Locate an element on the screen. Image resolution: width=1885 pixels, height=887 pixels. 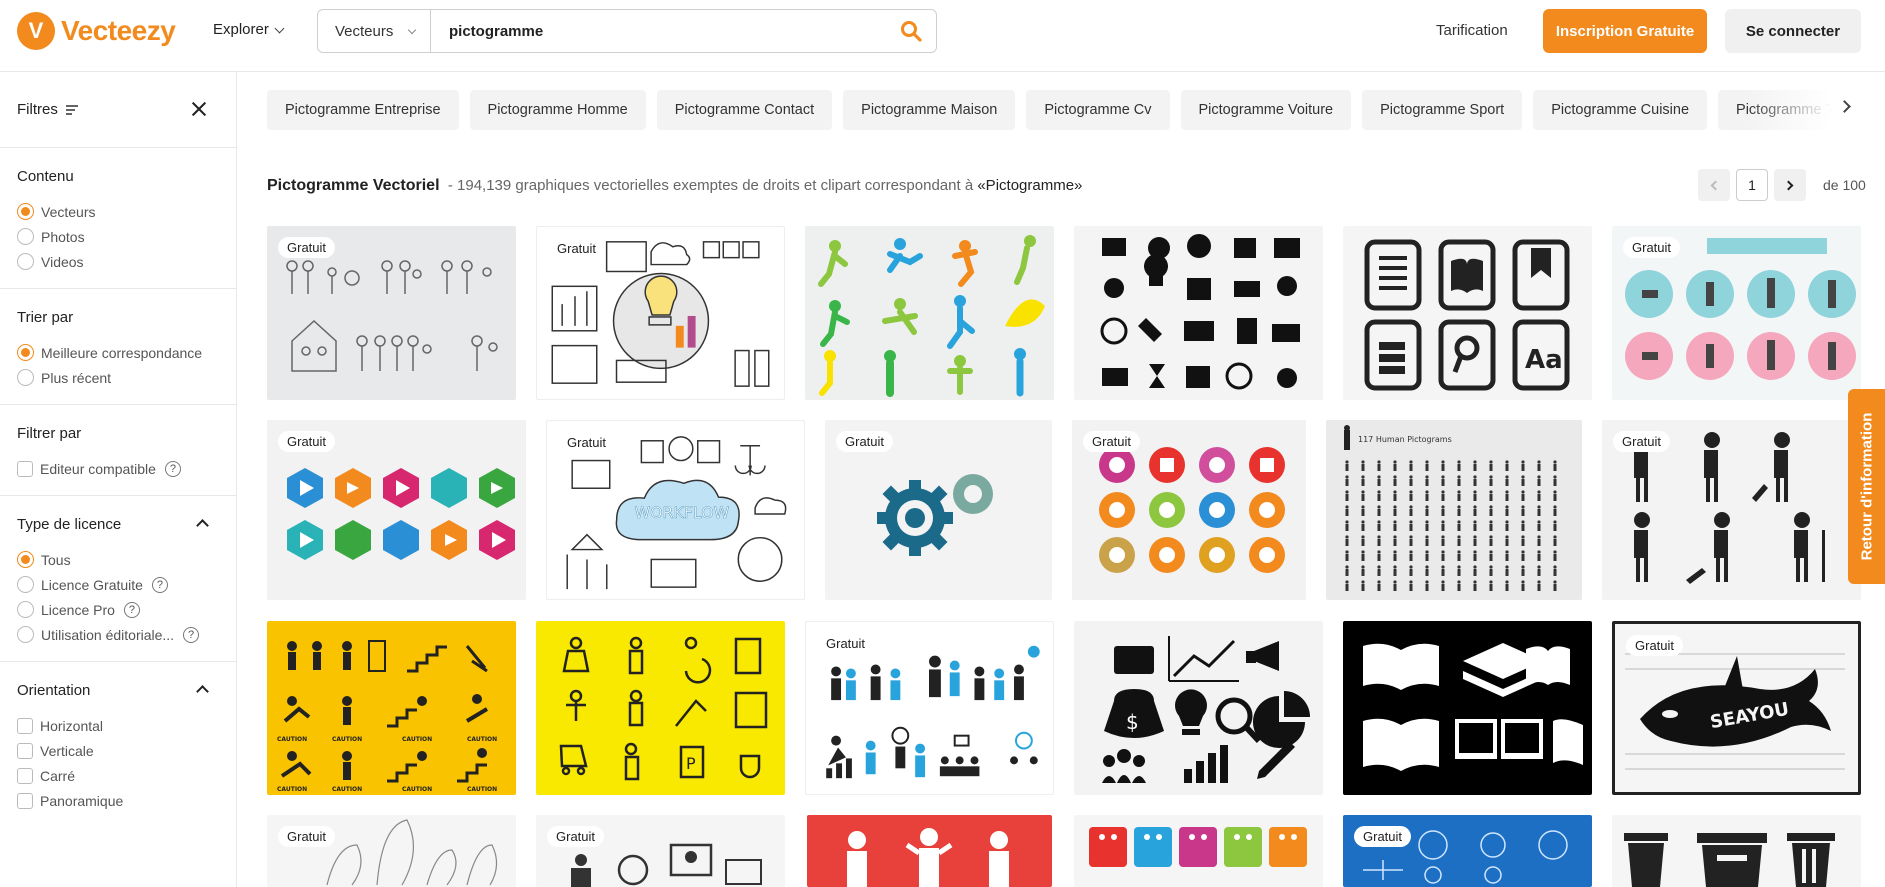
tag-chip: Pictogramme Cuisine is located at coordinates (1620, 110).